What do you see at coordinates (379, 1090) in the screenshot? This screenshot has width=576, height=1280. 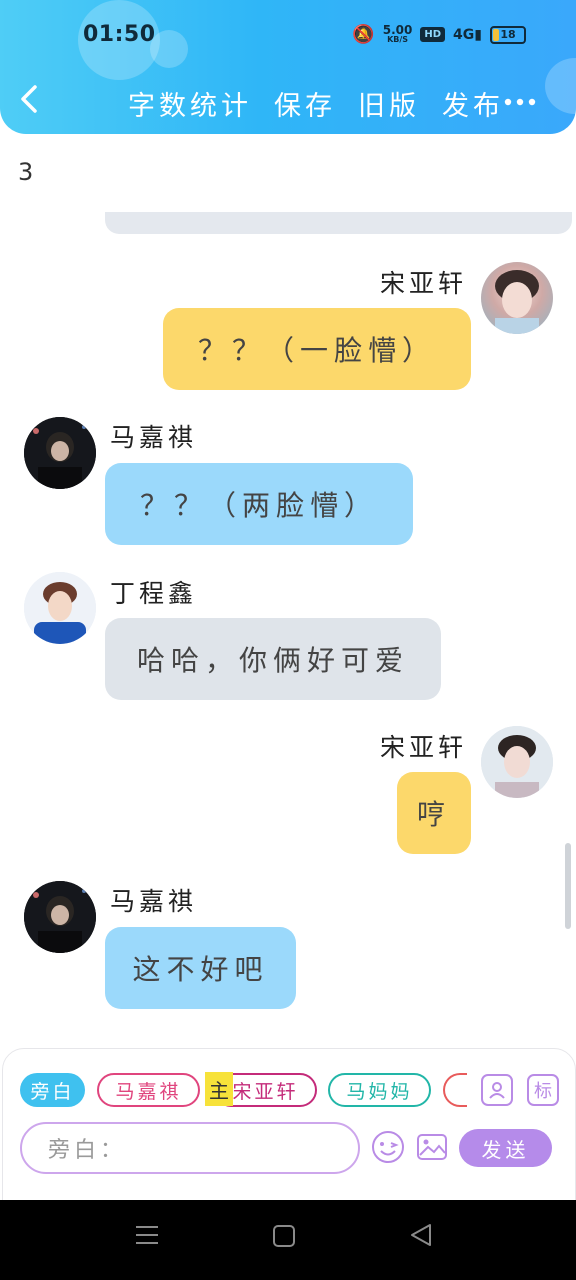 I see `role-chip-ma-mama: 马妈妈` at bounding box center [379, 1090].